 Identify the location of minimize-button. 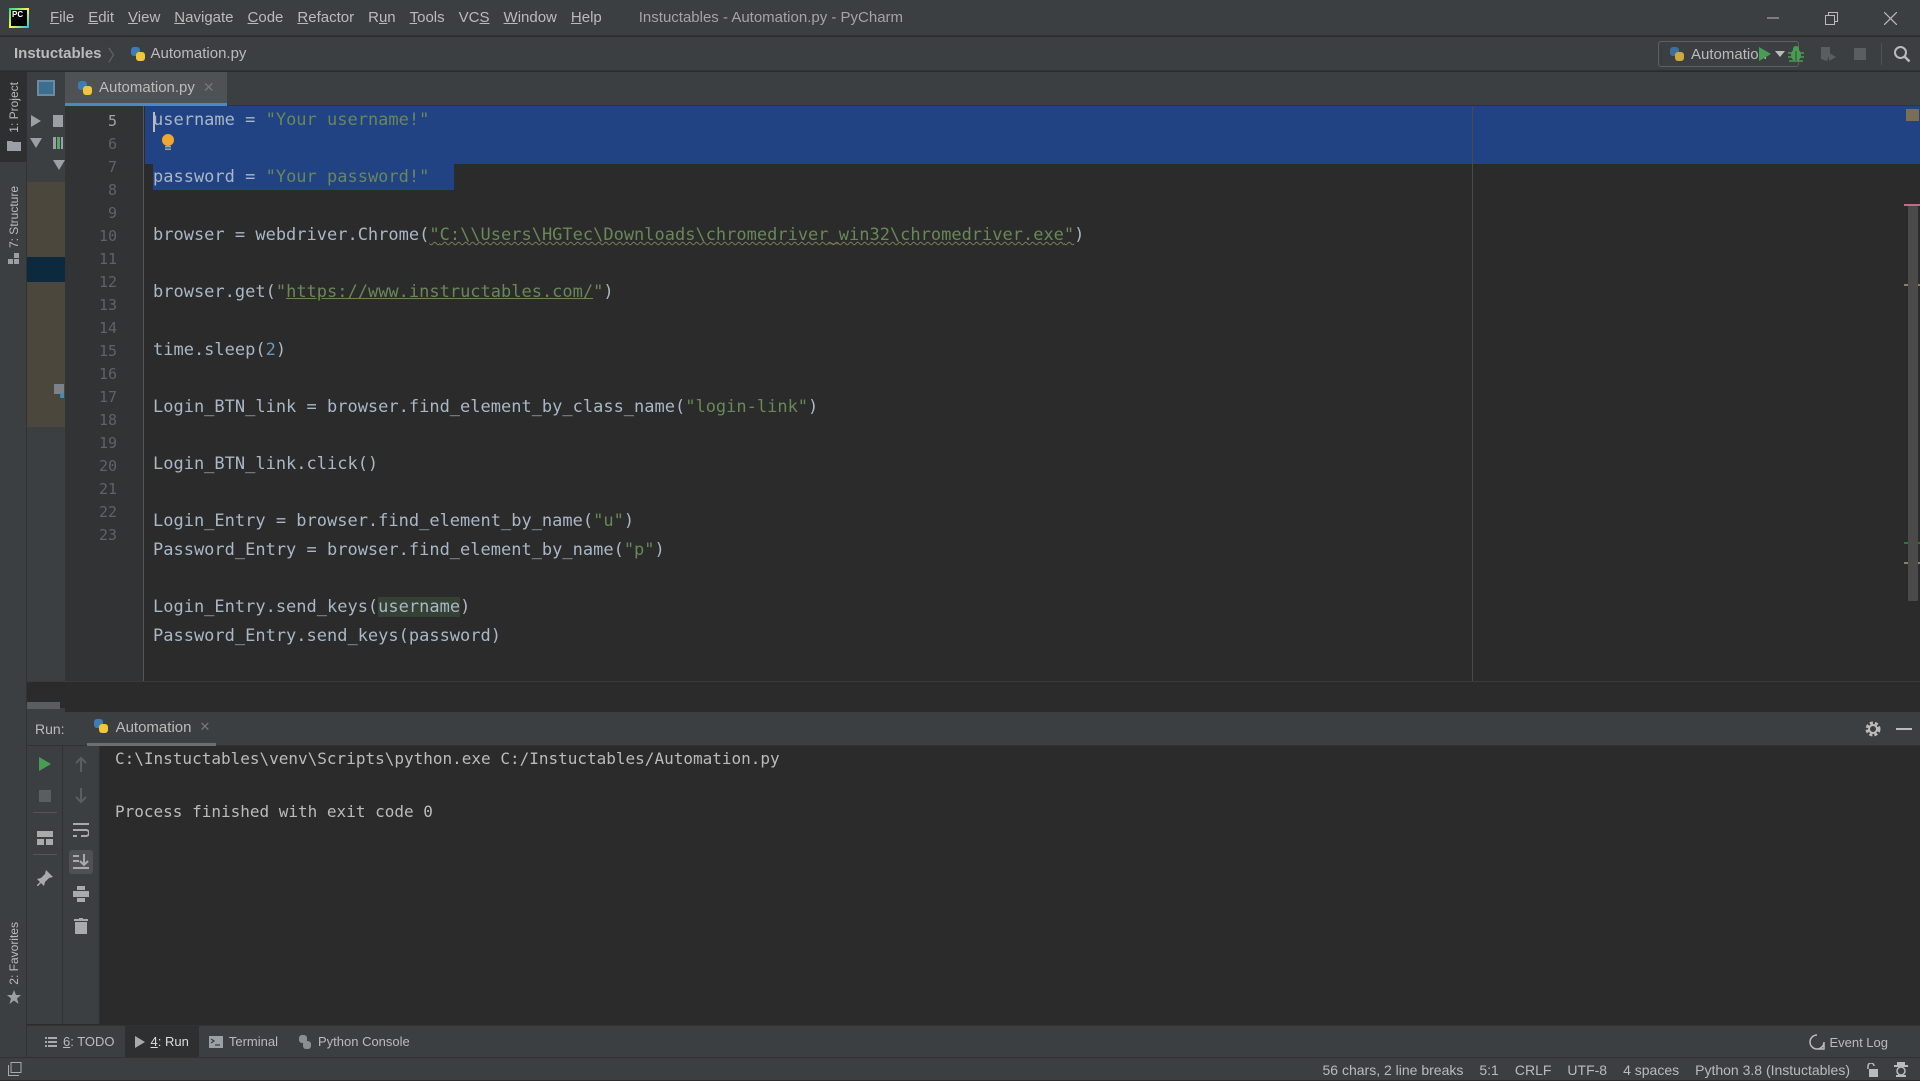
(1772, 18).